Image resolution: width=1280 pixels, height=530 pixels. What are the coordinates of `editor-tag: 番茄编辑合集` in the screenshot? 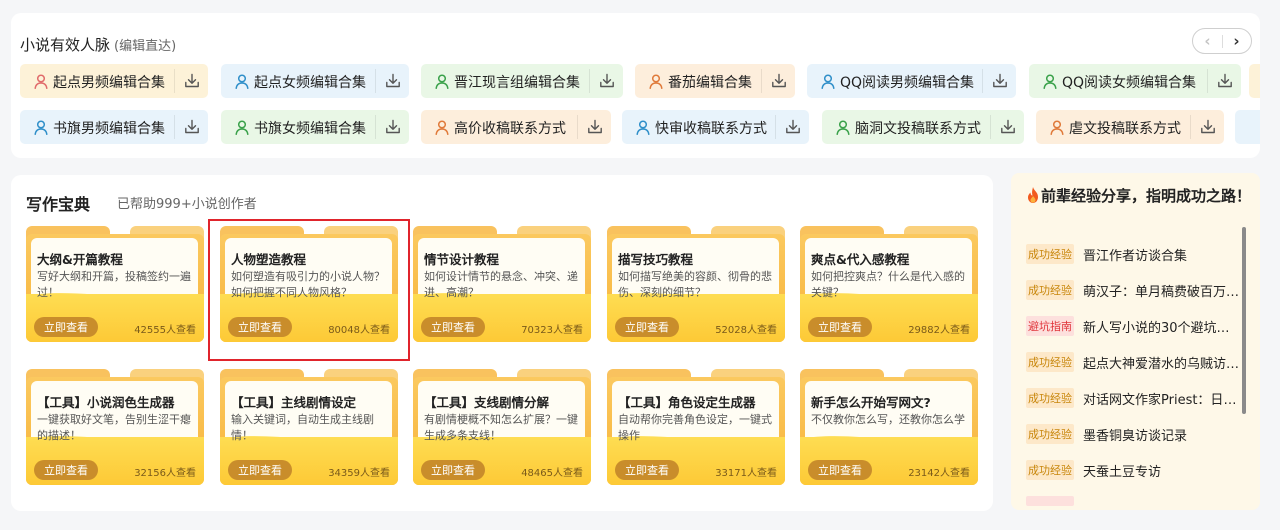 It's located at (715, 81).